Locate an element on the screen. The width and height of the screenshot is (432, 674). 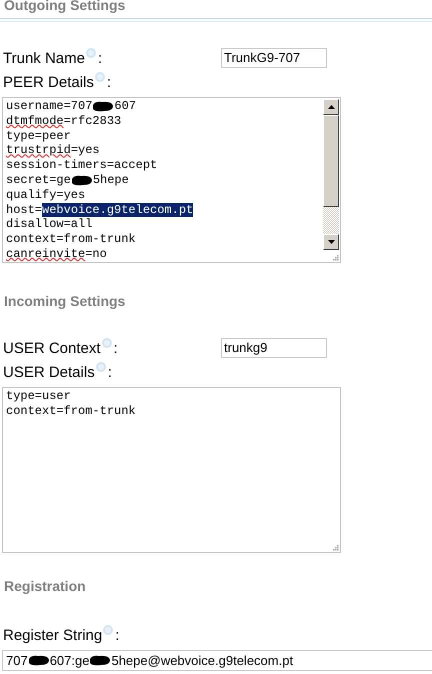
line-text: secret=ge is located at coordinates (38, 180).